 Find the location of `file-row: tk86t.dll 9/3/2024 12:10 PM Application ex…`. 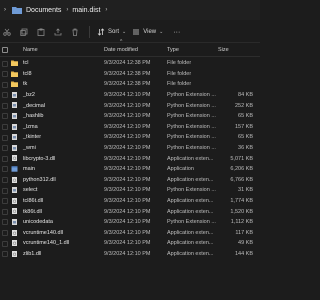

file-row: tk86t.dll 9/3/2024 12:10 PM Application ex… is located at coordinates (130, 211).